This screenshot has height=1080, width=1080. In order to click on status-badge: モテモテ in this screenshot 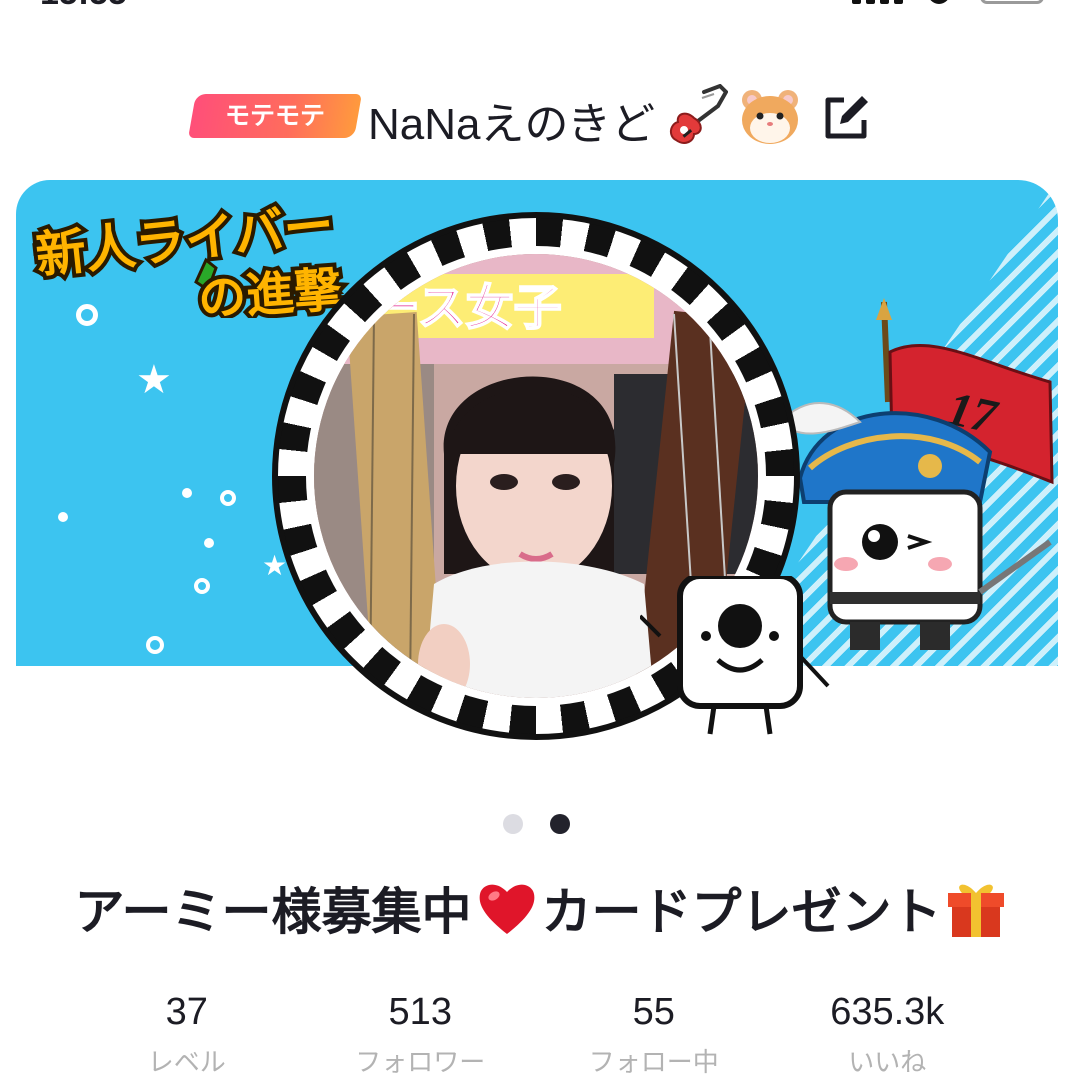, I will do `click(275, 116)`.